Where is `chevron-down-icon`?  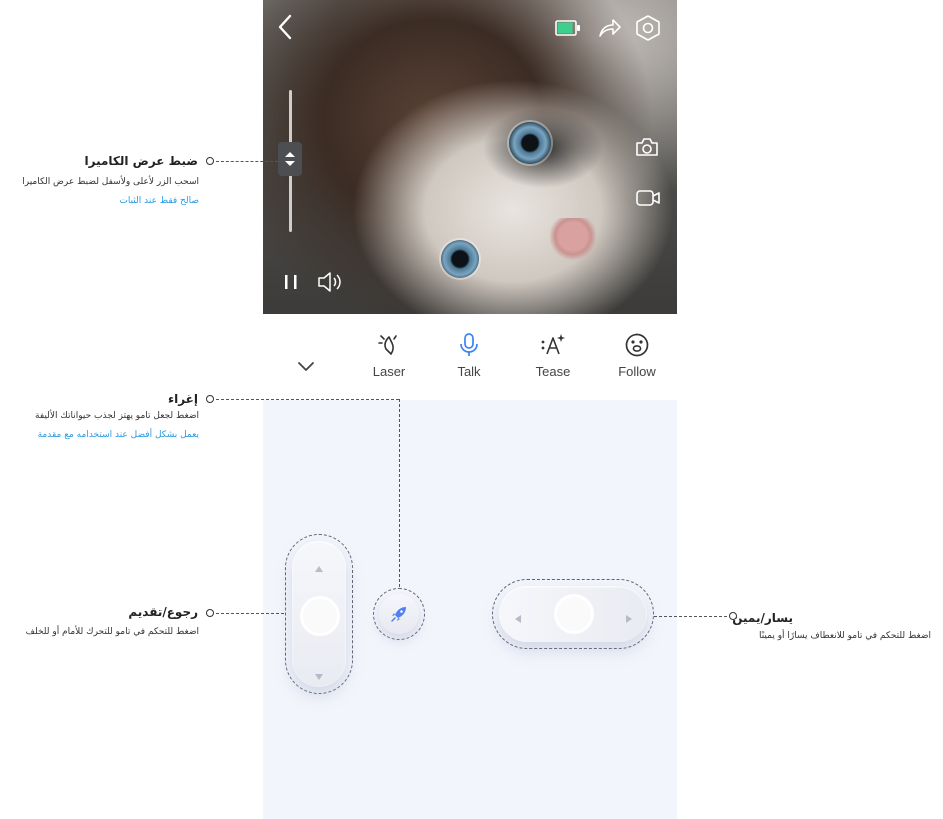
chevron-down-icon is located at coordinates (306, 367).